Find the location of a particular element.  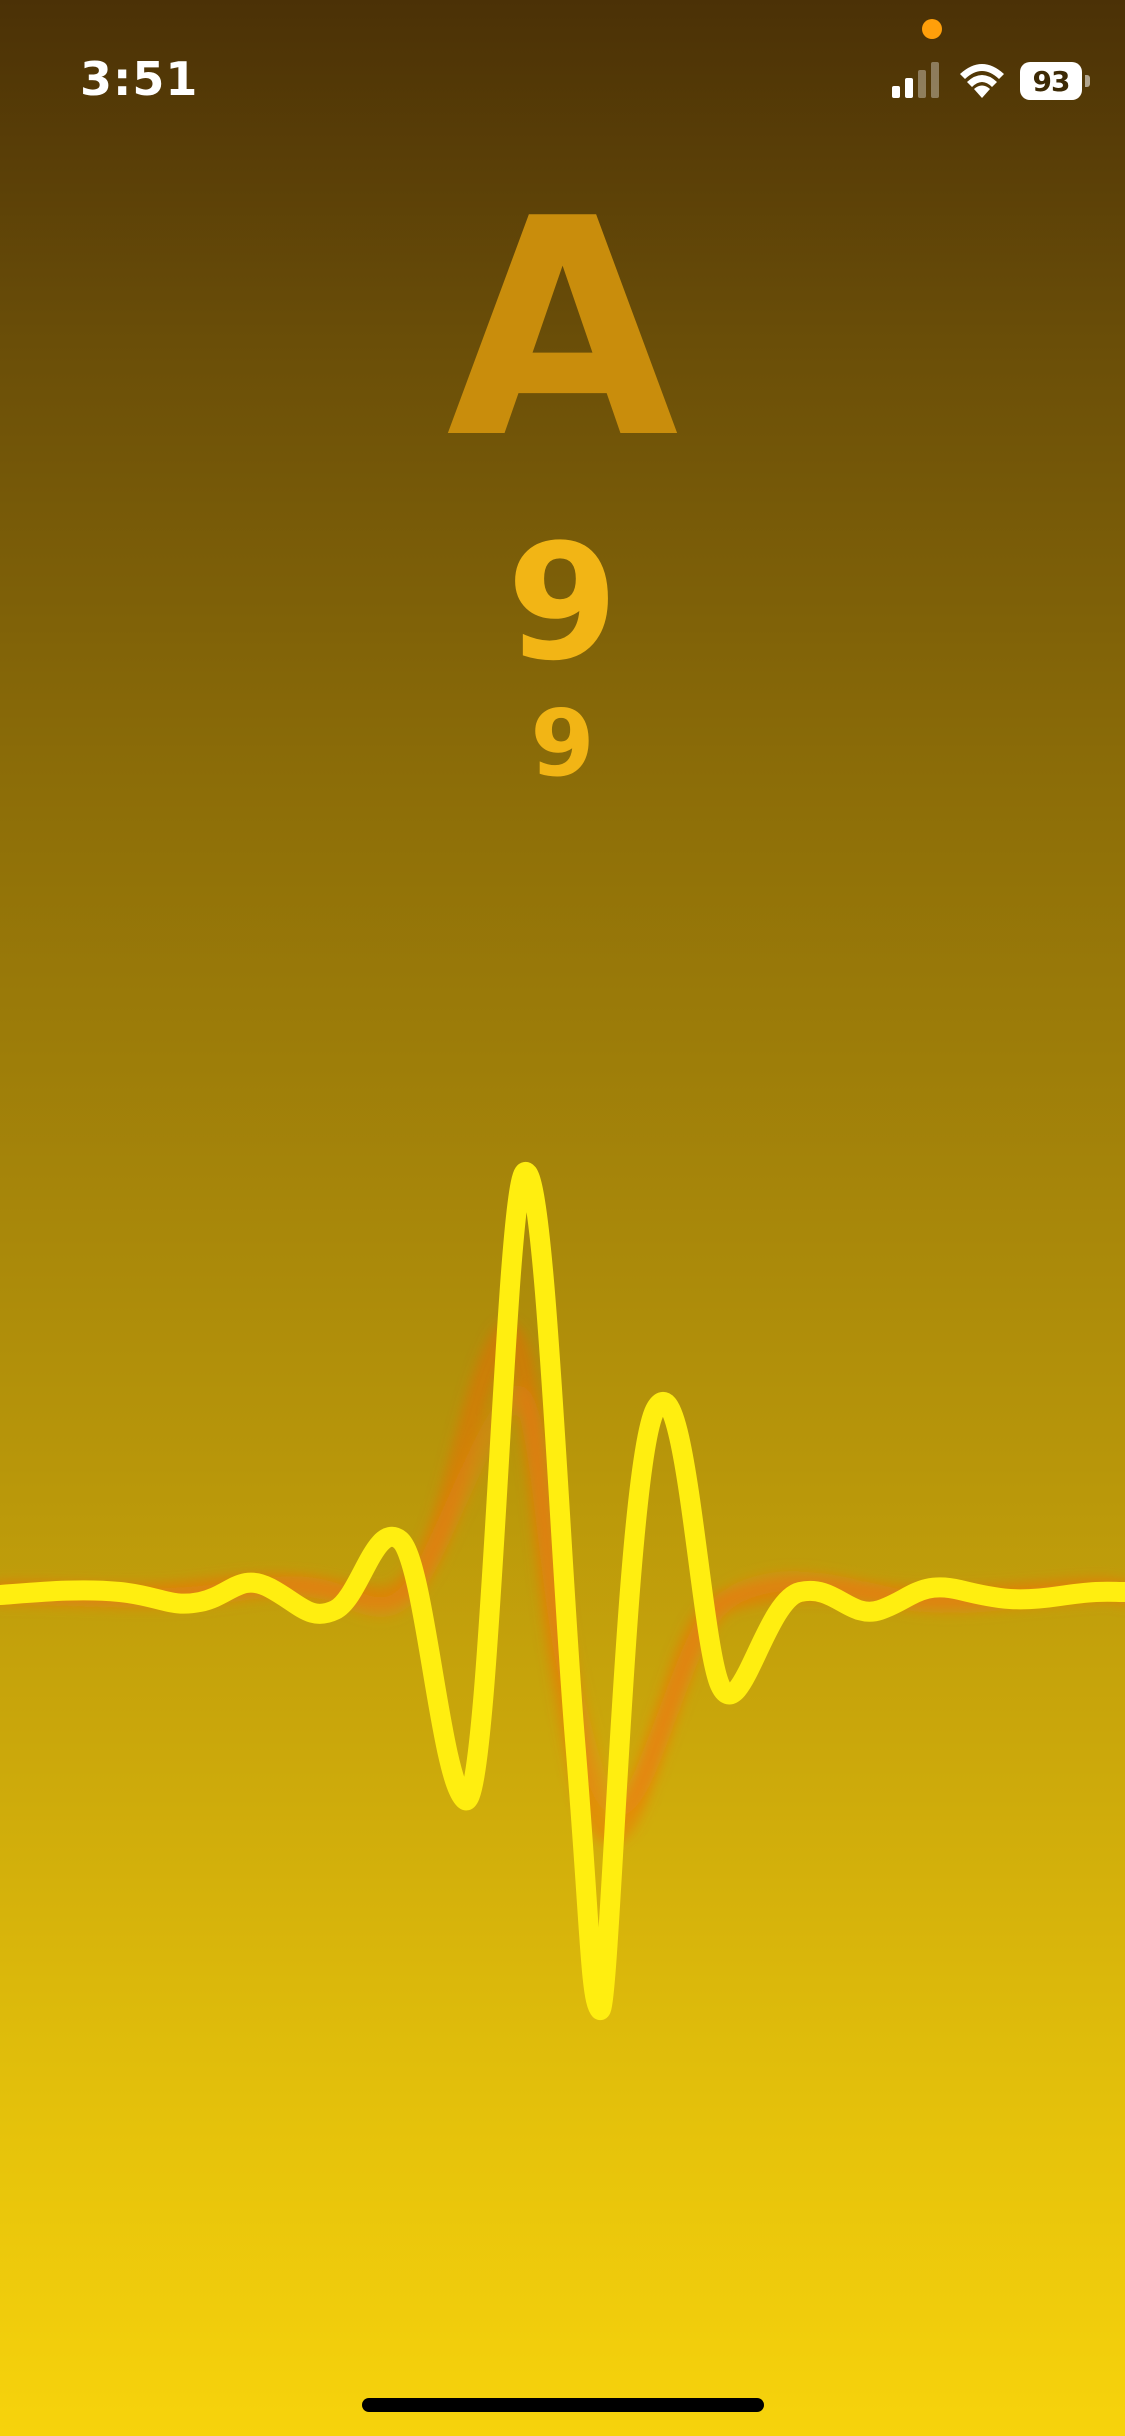

status-bar: 3:51 93 is located at coordinates (562, 70).